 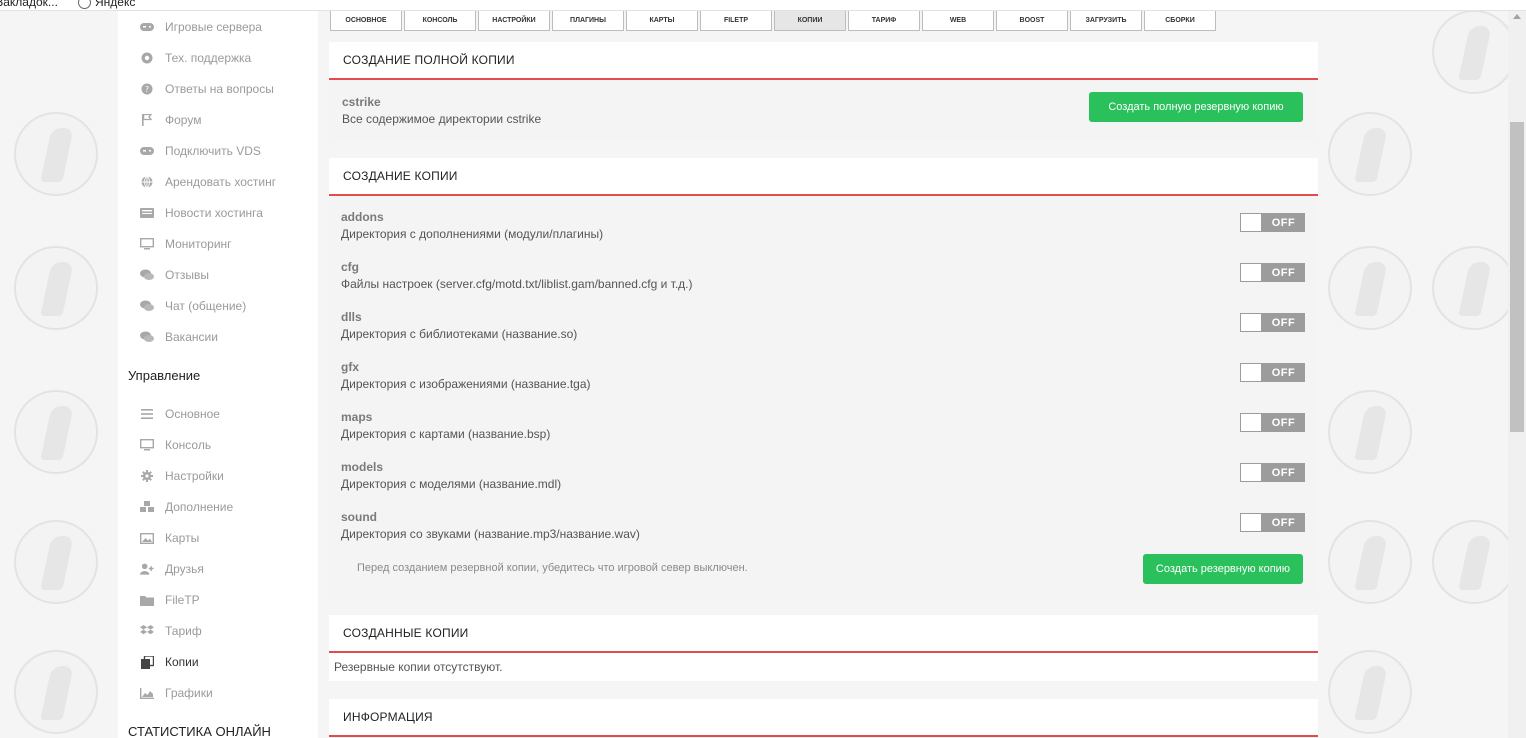 I want to click on sidebar-item-label: Тех. поддержка, so click(x=208, y=58).